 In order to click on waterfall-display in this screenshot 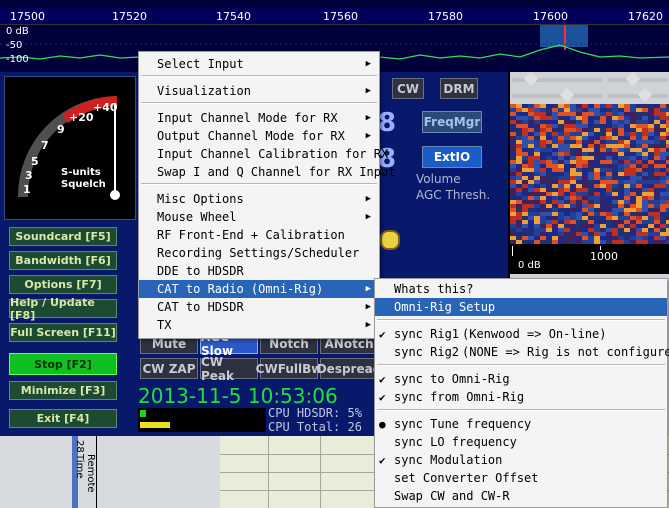, I will do `click(589, 174)`.